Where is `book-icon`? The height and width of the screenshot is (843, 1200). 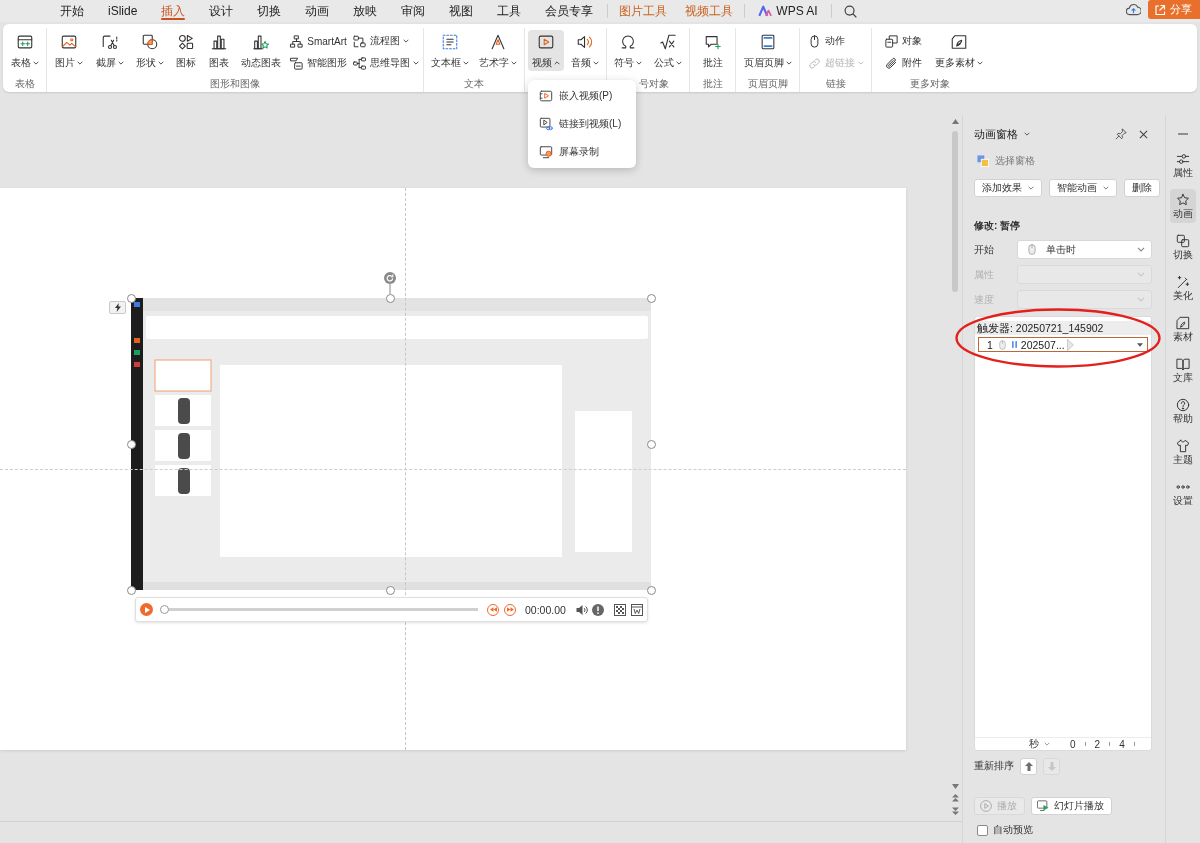 book-icon is located at coordinates (1183, 364).